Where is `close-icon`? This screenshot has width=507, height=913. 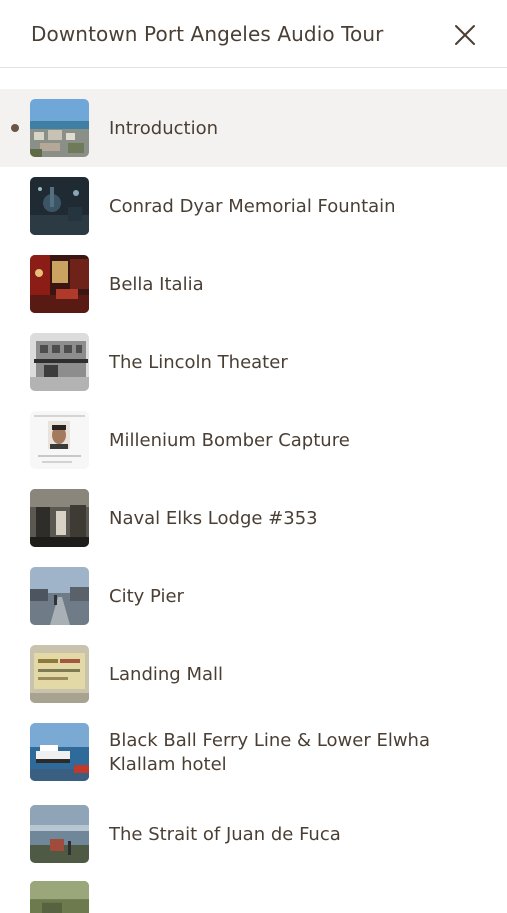
close-icon is located at coordinates (465, 35).